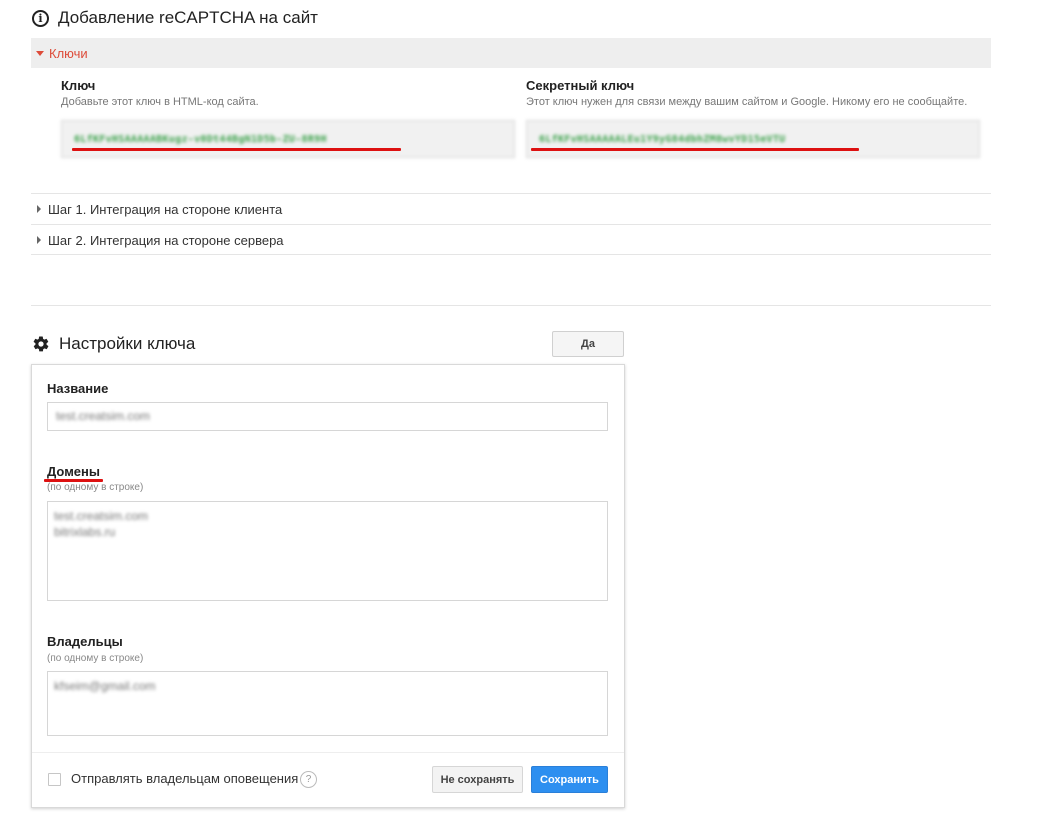  What do you see at coordinates (477, 779) in the screenshot?
I see `cancel-button: Не сохранять` at bounding box center [477, 779].